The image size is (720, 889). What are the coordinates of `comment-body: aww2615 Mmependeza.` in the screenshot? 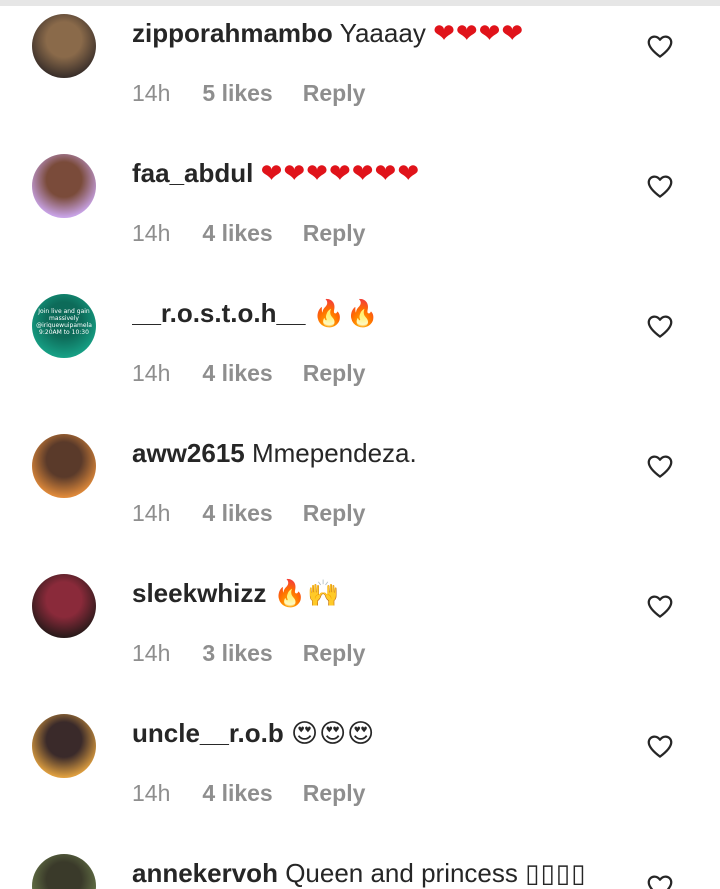 It's located at (377, 453).